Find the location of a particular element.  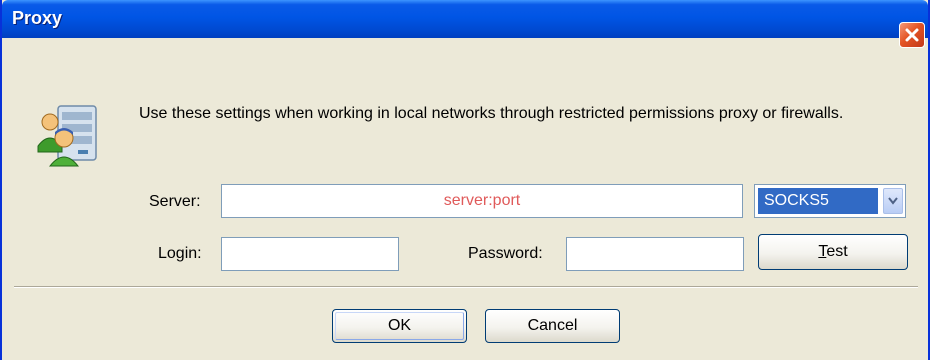

close-button is located at coordinates (912, 35).